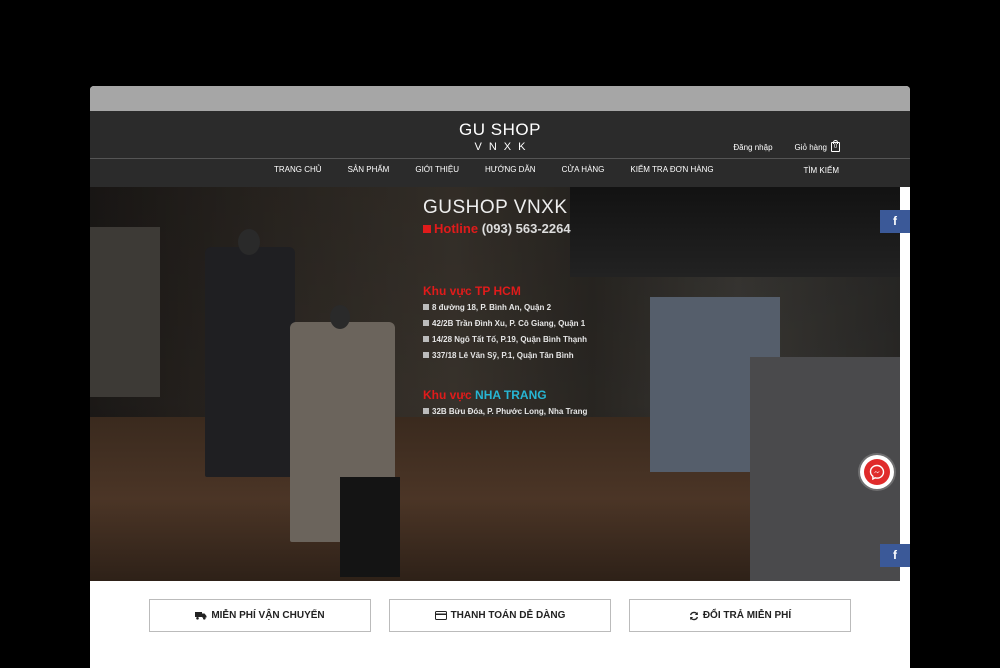  I want to click on feature-label: THANH TOÁN DỄ DÀNG, so click(508, 615).